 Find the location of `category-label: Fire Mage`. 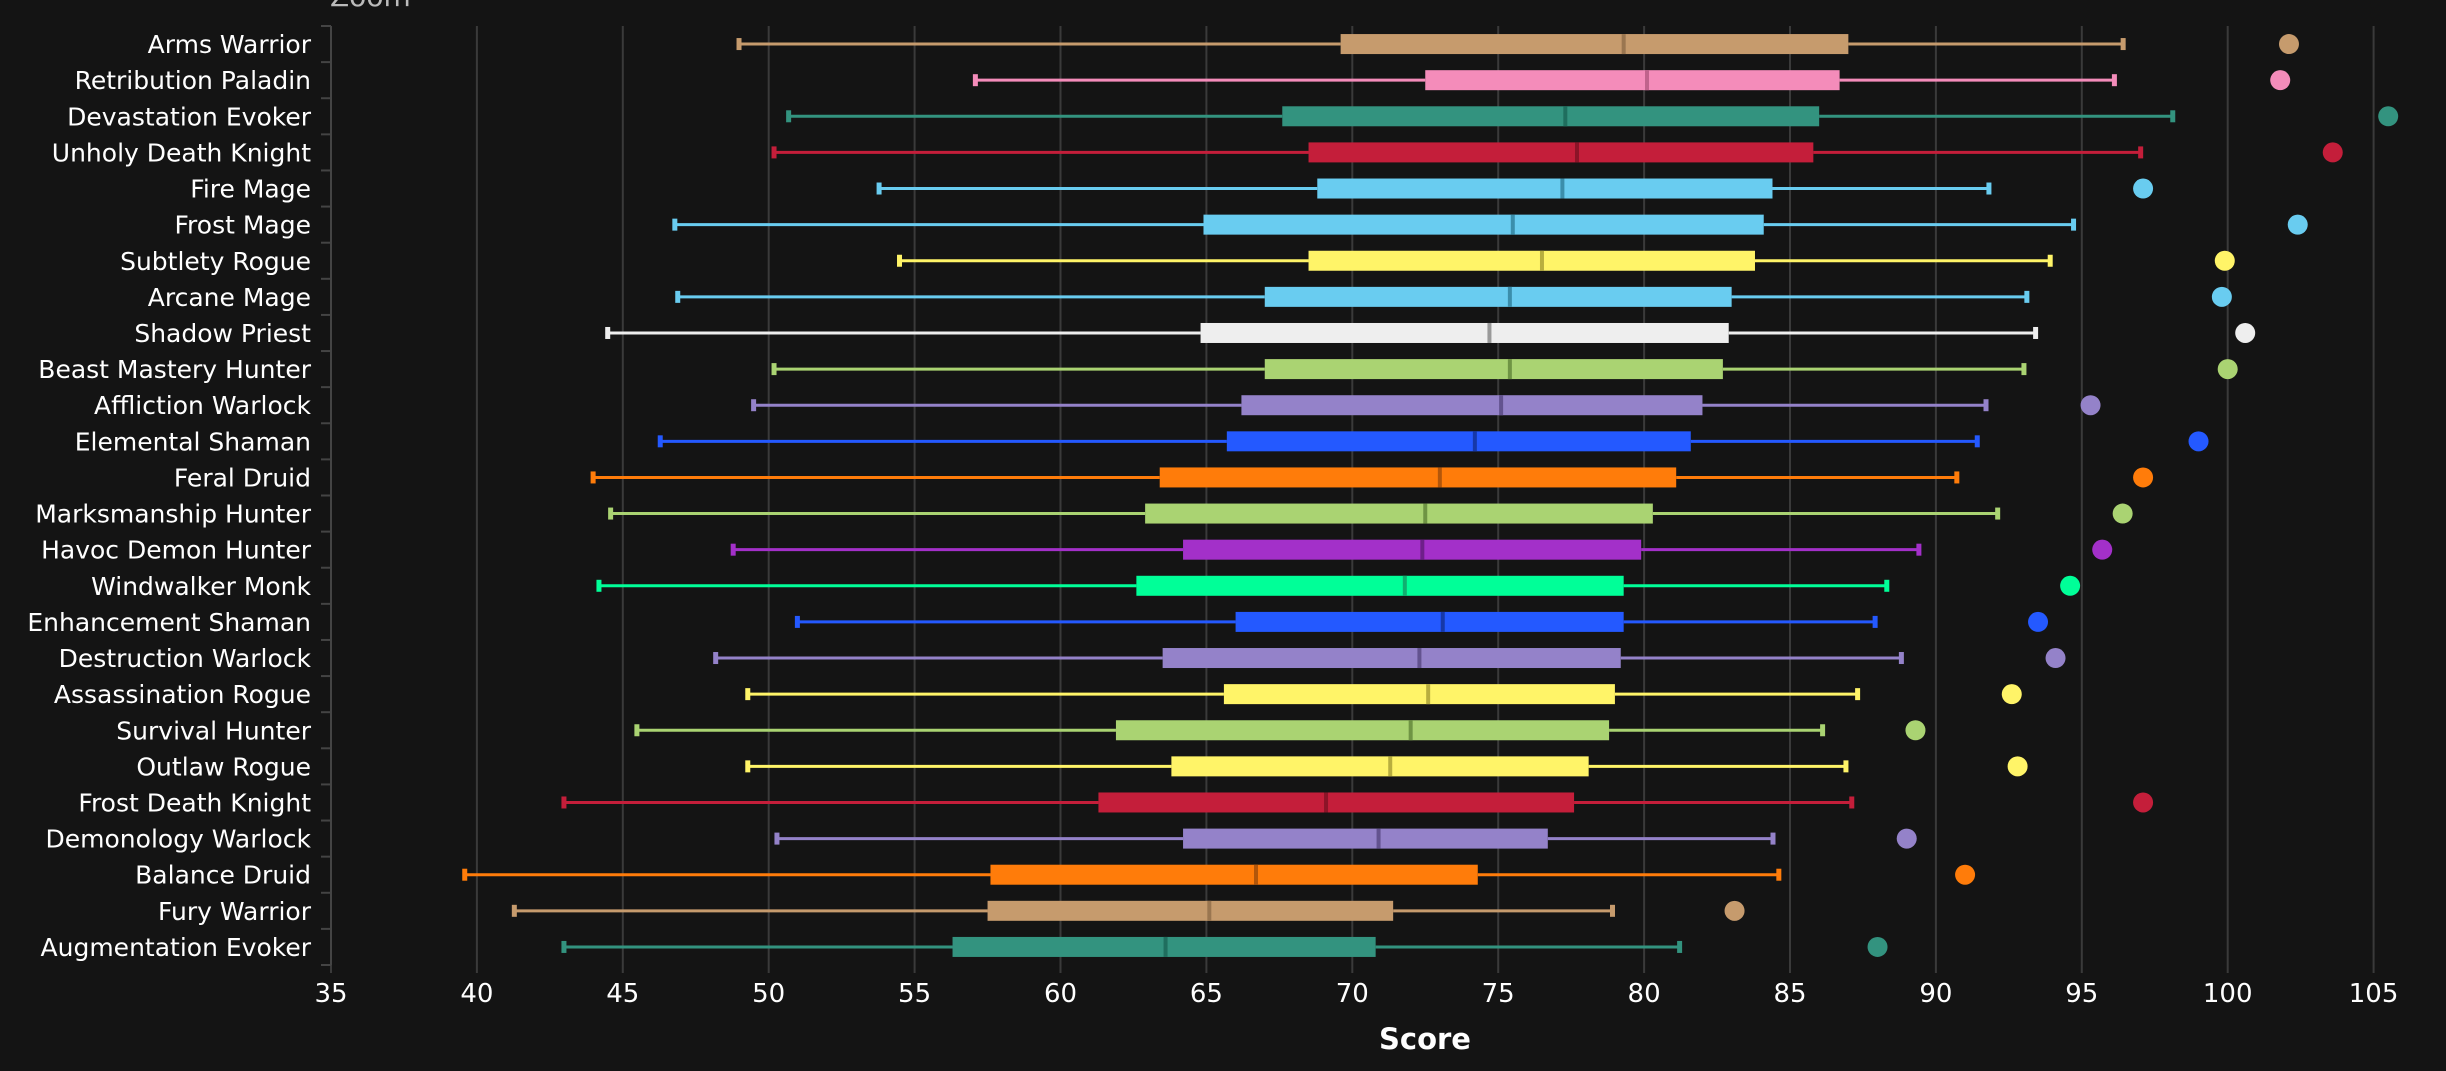

category-label: Fire Mage is located at coordinates (250, 189).